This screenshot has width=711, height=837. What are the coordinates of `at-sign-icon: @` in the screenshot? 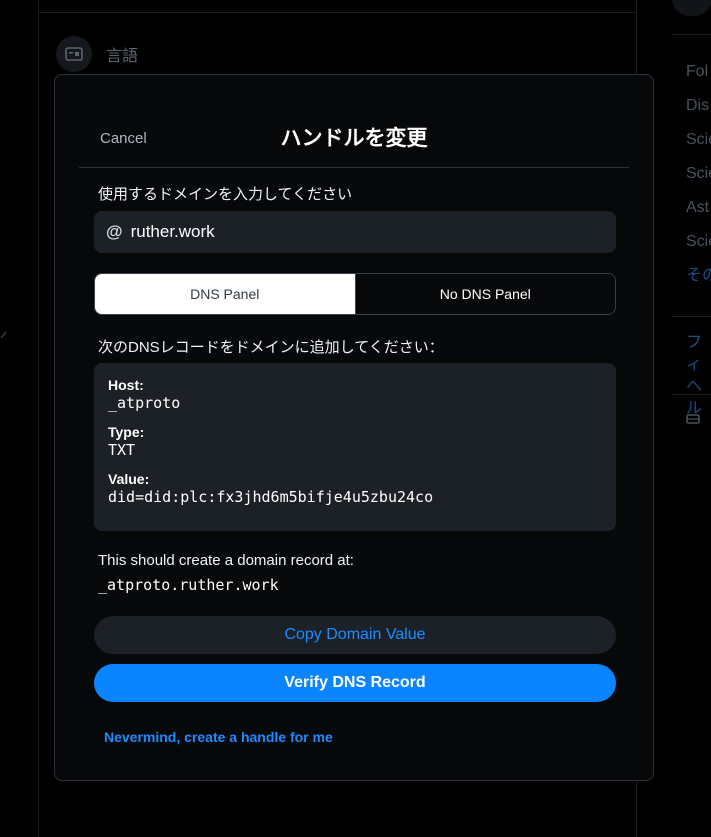 It's located at (114, 231).